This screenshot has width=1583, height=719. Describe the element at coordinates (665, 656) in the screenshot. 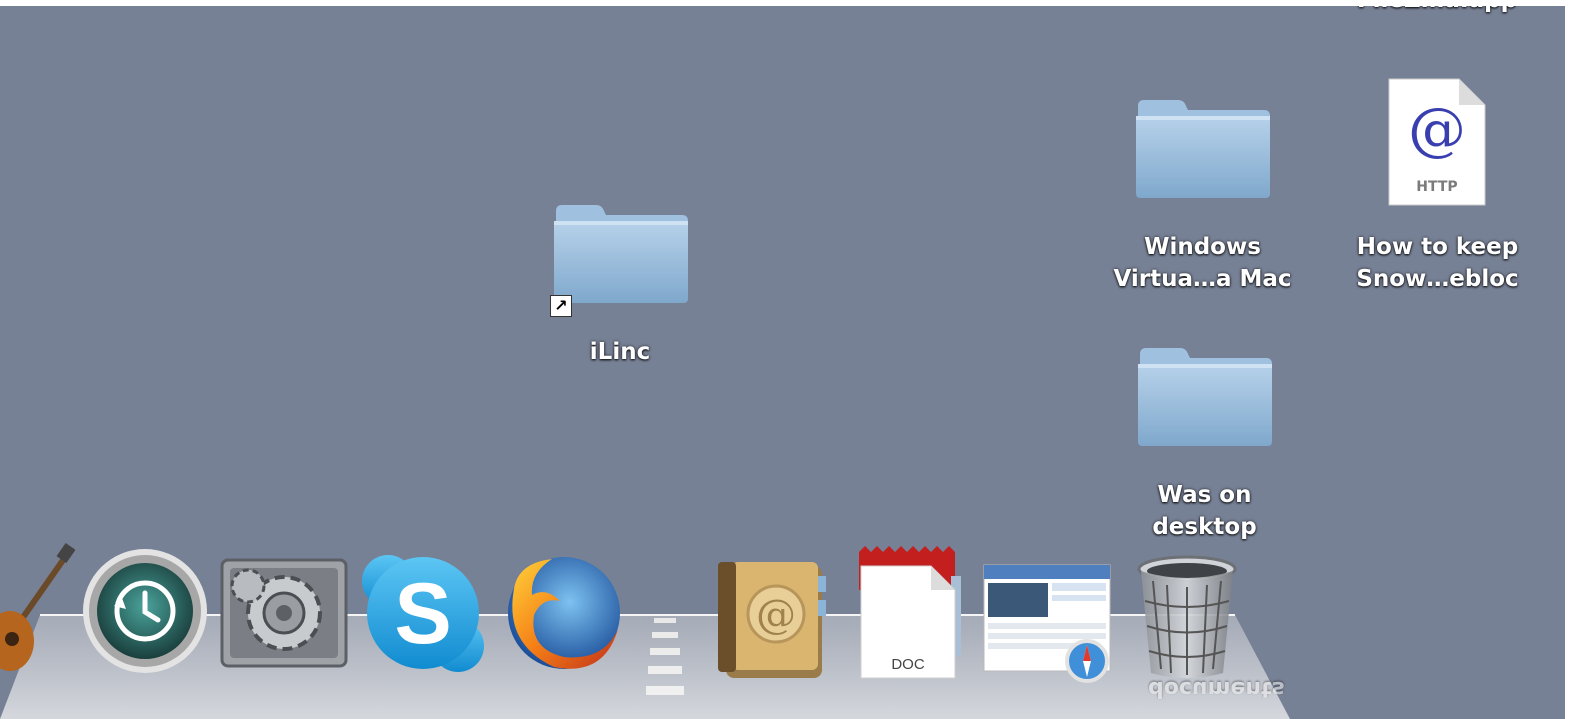

I see `dock-separator` at that location.